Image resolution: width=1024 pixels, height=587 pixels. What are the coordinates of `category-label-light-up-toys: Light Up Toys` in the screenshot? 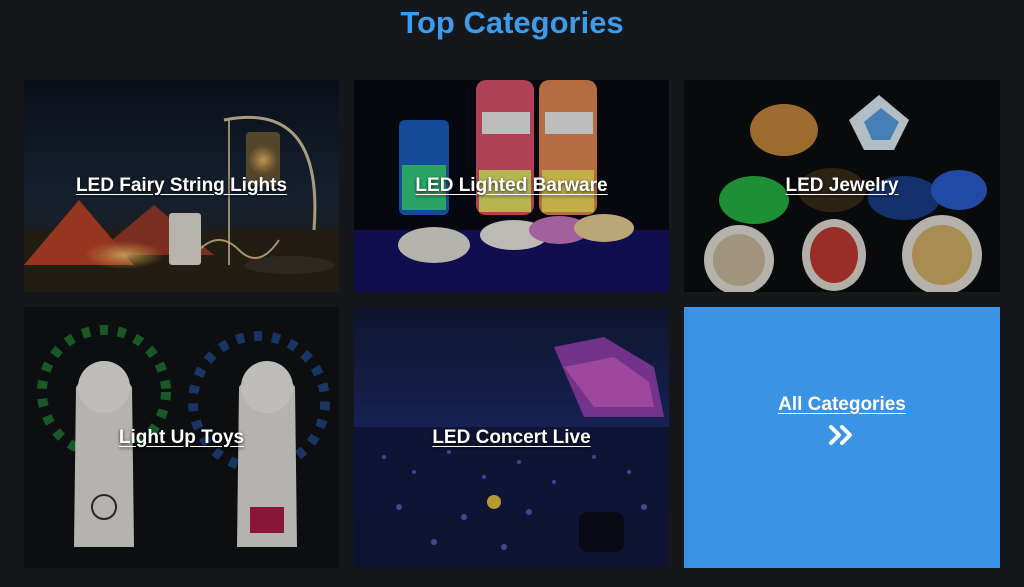 It's located at (181, 438).